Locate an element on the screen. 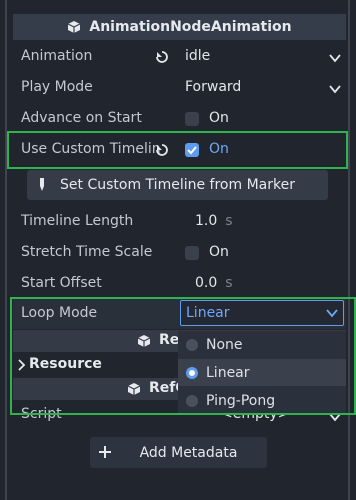 This screenshot has height=500, width=356. option-label: Ping-Pong is located at coordinates (241, 400).